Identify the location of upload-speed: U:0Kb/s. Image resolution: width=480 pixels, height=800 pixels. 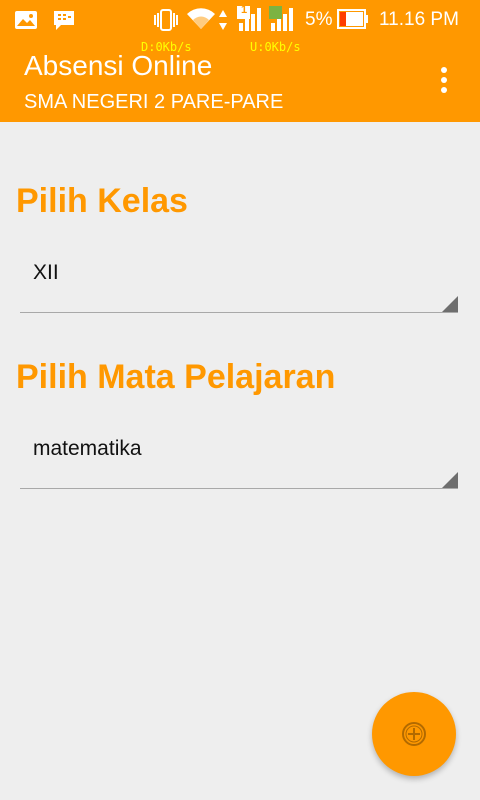
(275, 47).